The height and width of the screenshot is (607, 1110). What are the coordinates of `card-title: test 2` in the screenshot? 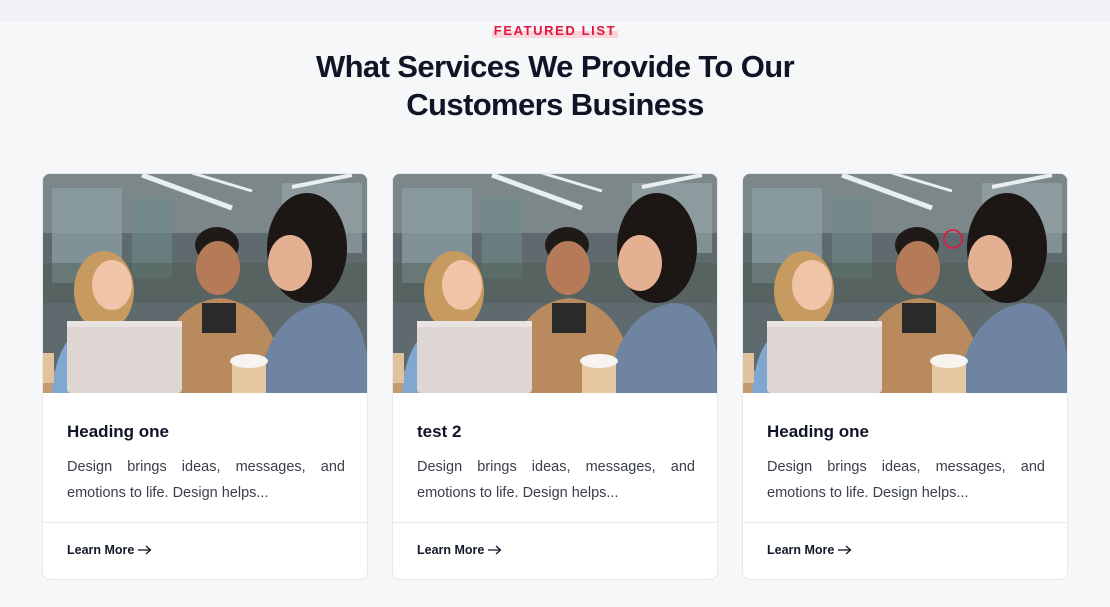 It's located at (439, 431).